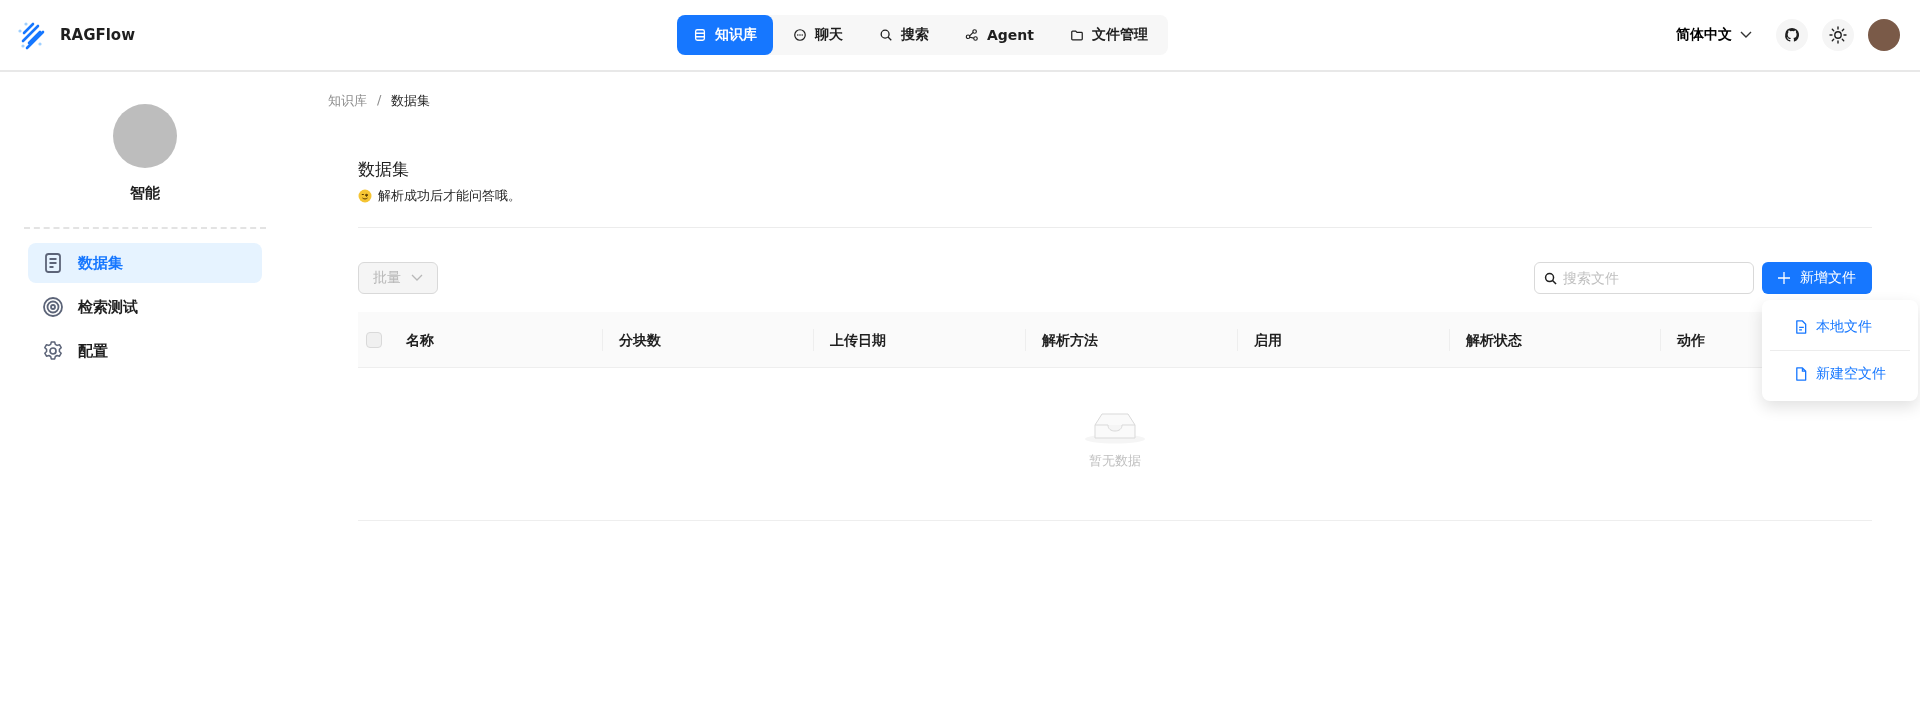  I want to click on theme-toggle-button, so click(1838, 35).